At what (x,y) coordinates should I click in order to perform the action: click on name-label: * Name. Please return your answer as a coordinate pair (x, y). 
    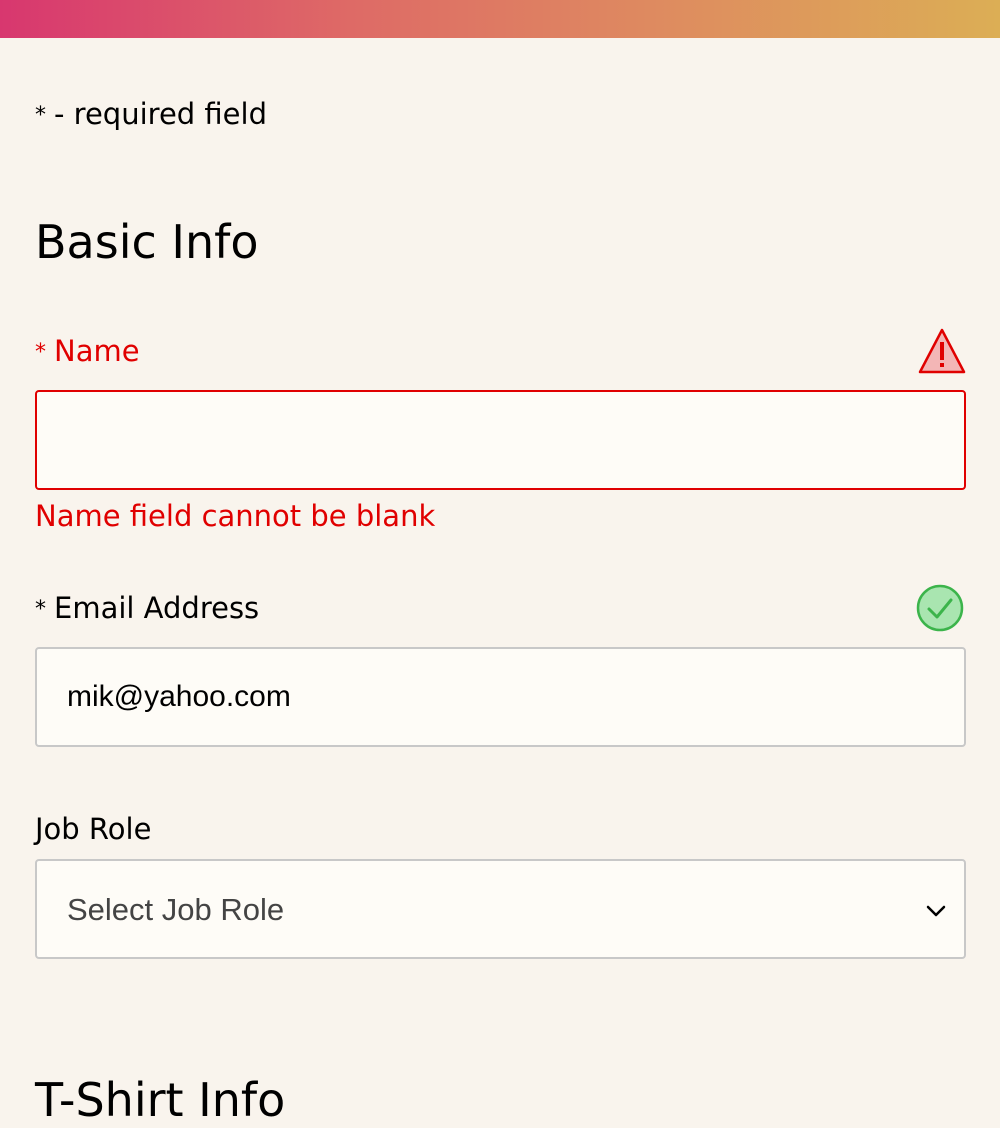
    Looking at the image, I should click on (87, 352).